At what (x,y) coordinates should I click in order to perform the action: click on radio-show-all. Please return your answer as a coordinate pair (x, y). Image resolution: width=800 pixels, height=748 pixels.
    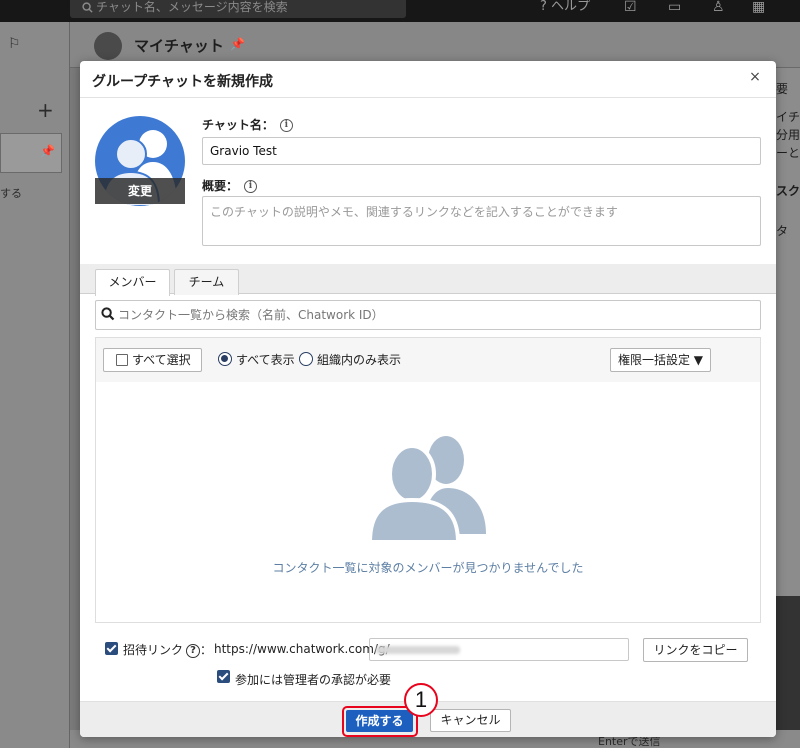
    Looking at the image, I should click on (225, 359).